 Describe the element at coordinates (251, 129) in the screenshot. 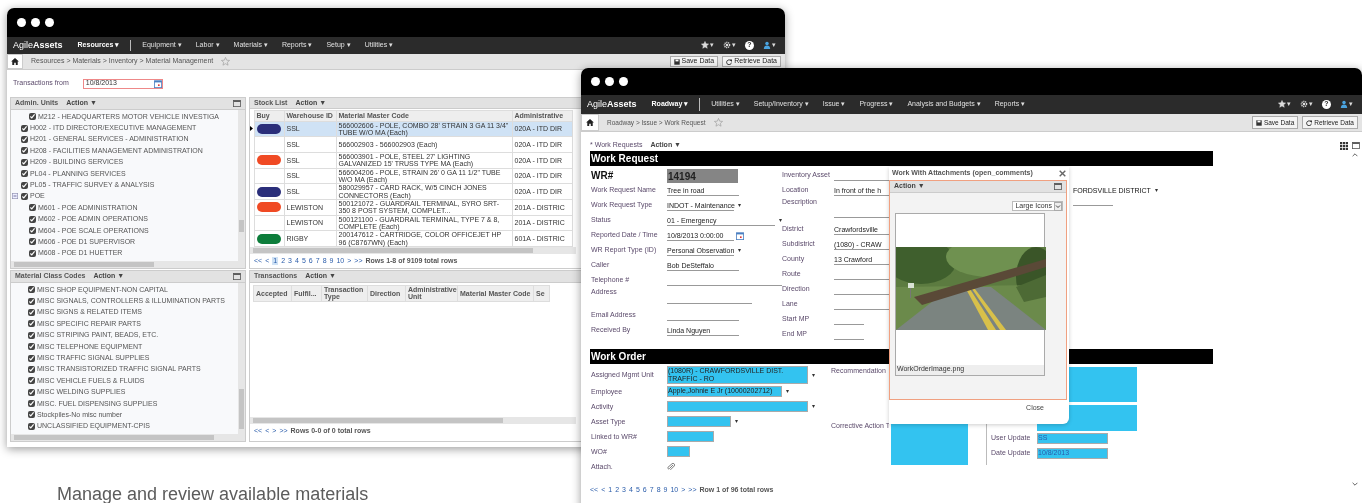

I see `row-pointer-icon` at that location.